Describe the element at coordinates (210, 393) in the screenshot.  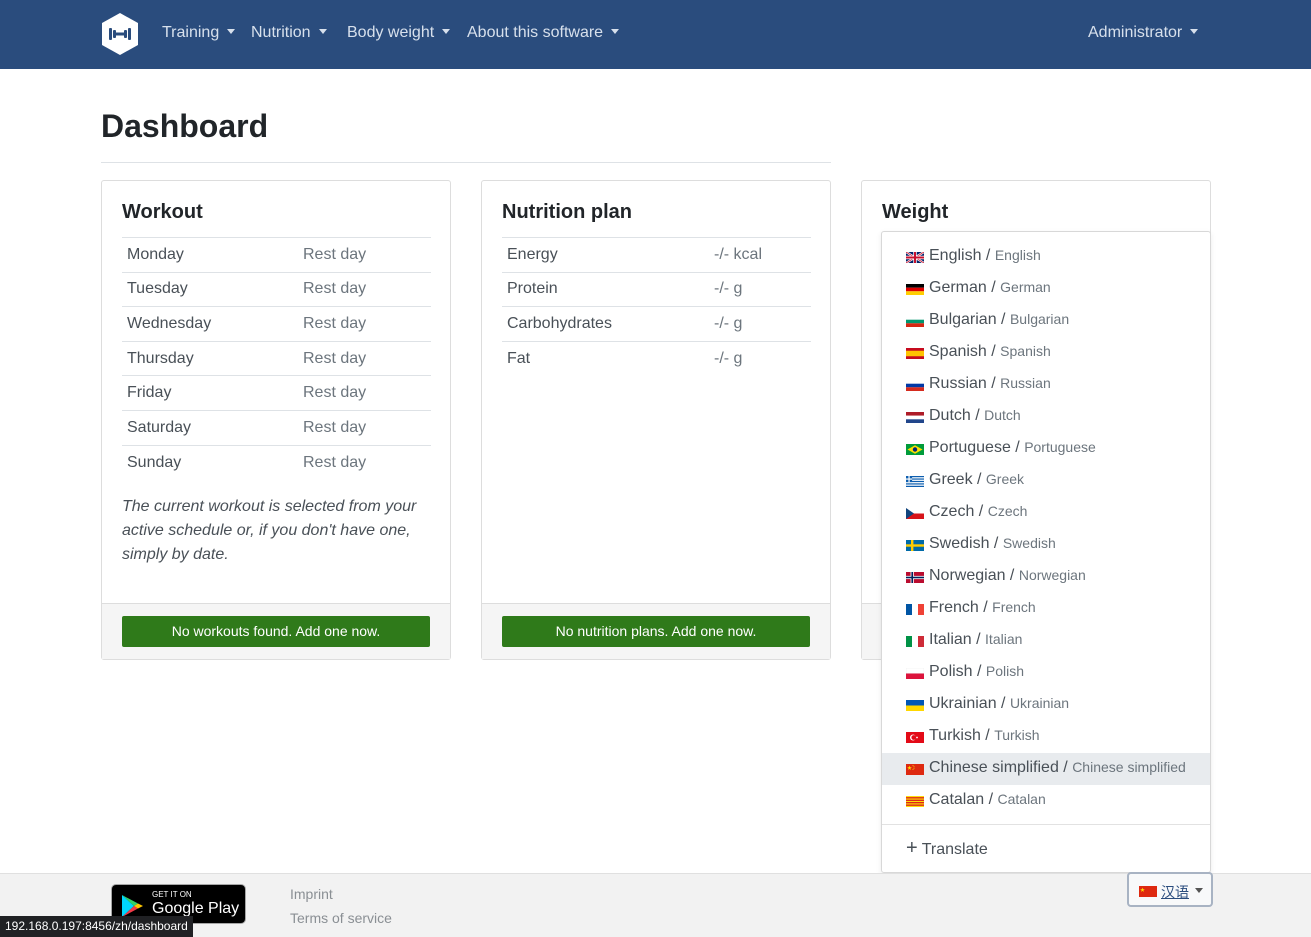
I see `day-cell: Friday` at that location.